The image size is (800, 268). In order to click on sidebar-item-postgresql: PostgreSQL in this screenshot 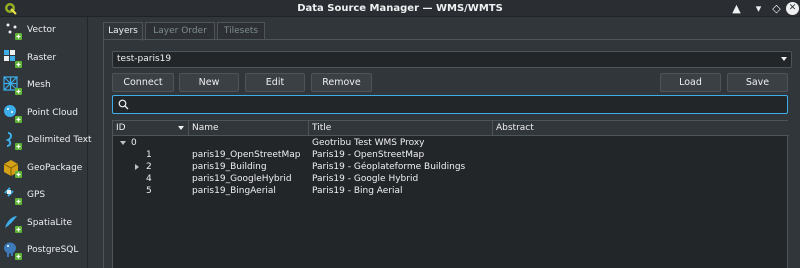, I will do `click(44, 251)`.